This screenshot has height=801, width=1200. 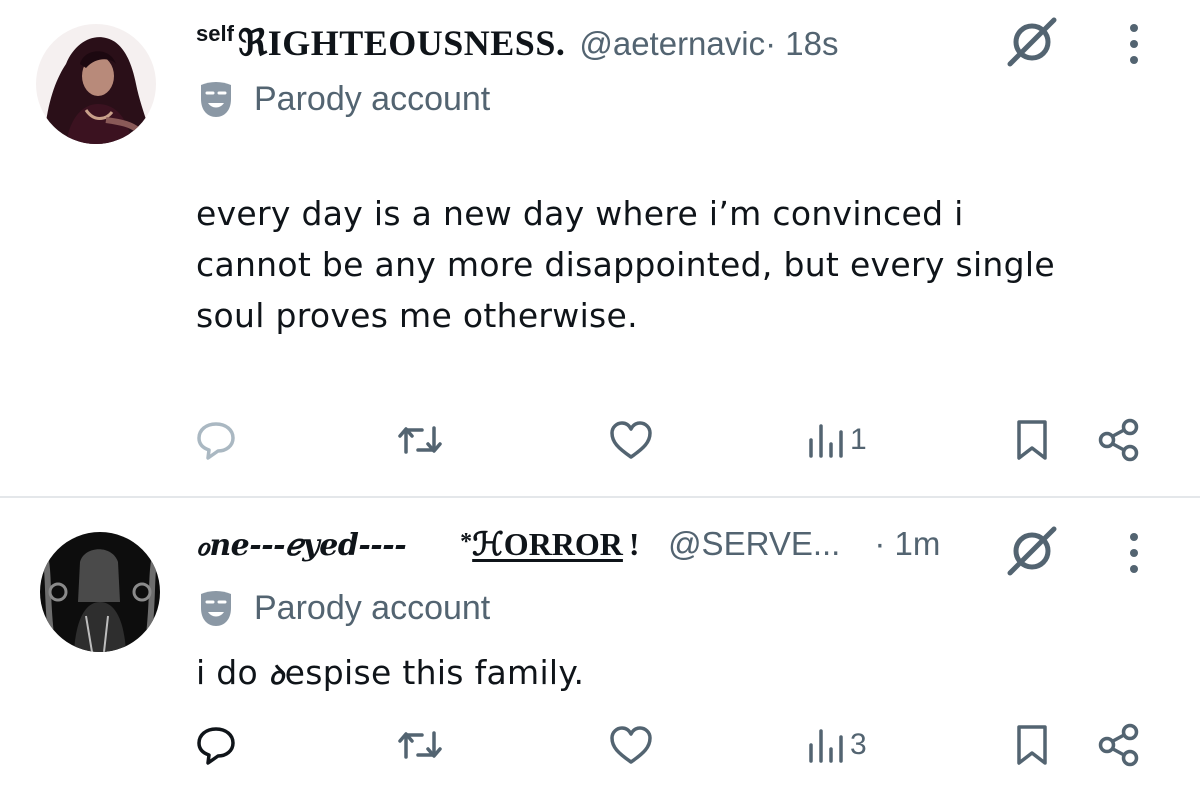 What do you see at coordinates (401, 43) in the screenshot?
I see `display-name: ℜIGHTEOUSNESS.` at bounding box center [401, 43].